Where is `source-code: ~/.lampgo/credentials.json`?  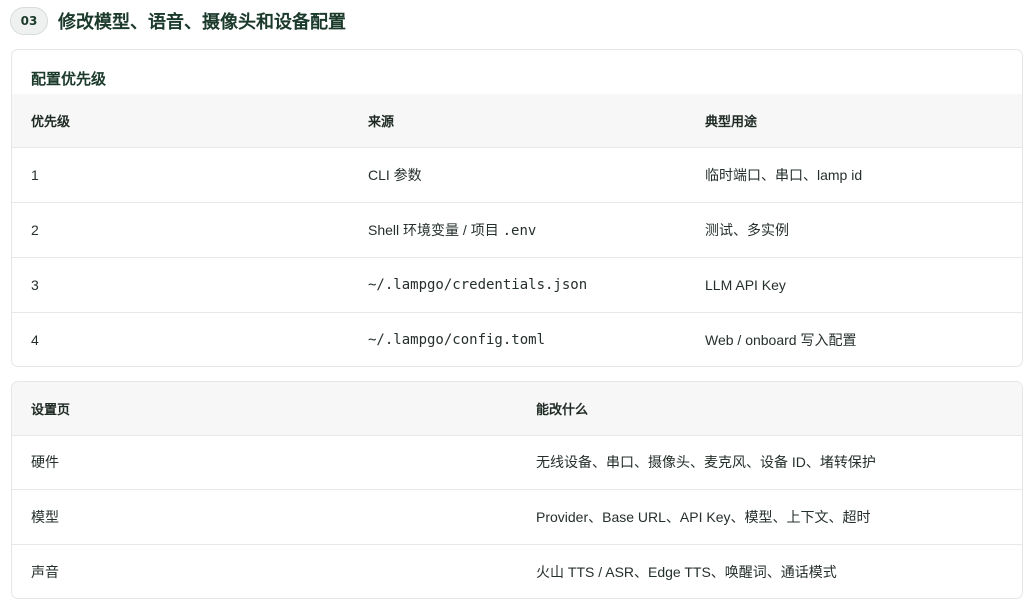
source-code: ~/.lampgo/credentials.json is located at coordinates (478, 285).